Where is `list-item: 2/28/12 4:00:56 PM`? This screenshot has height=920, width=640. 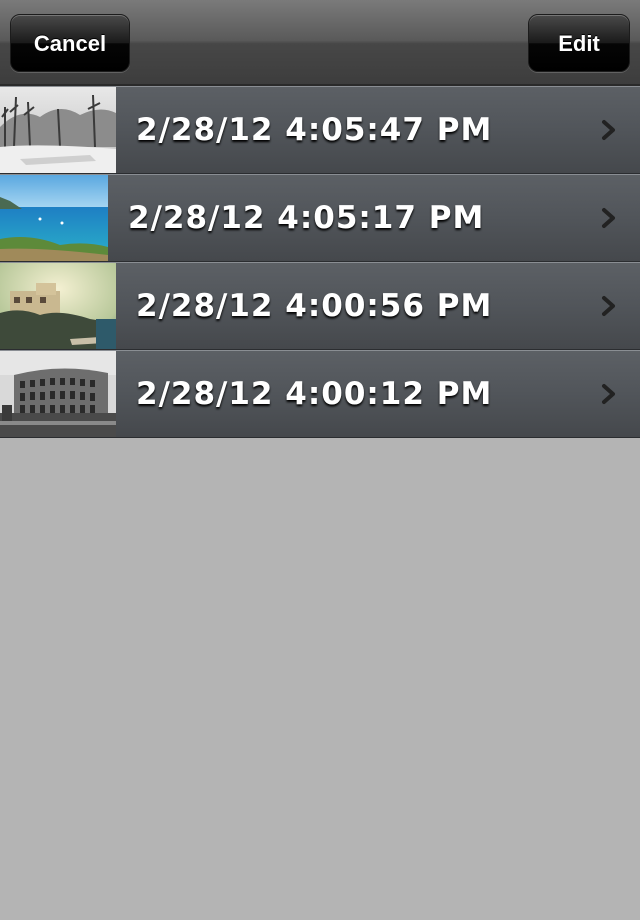 list-item: 2/28/12 4:00:56 PM is located at coordinates (320, 306).